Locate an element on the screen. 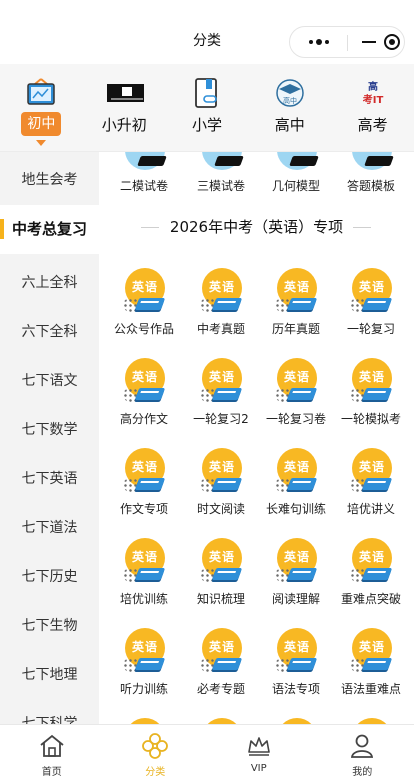  title-bar: 分类 is located at coordinates (207, 32).